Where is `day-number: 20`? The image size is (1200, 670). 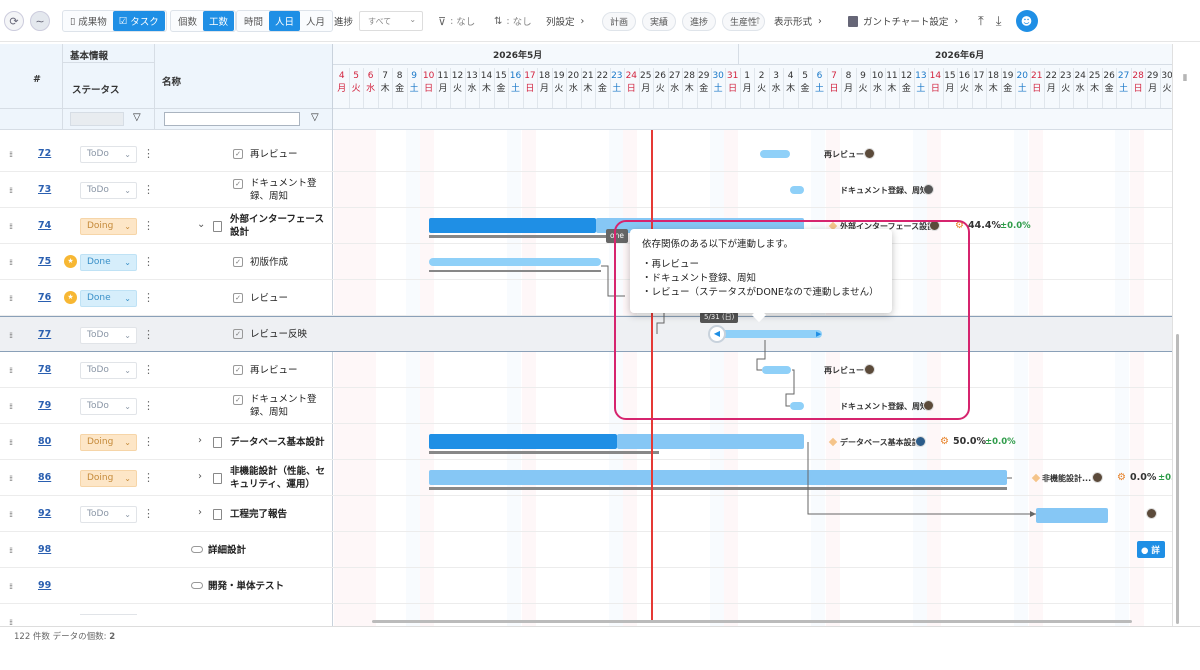 day-number: 20 is located at coordinates (1022, 76).